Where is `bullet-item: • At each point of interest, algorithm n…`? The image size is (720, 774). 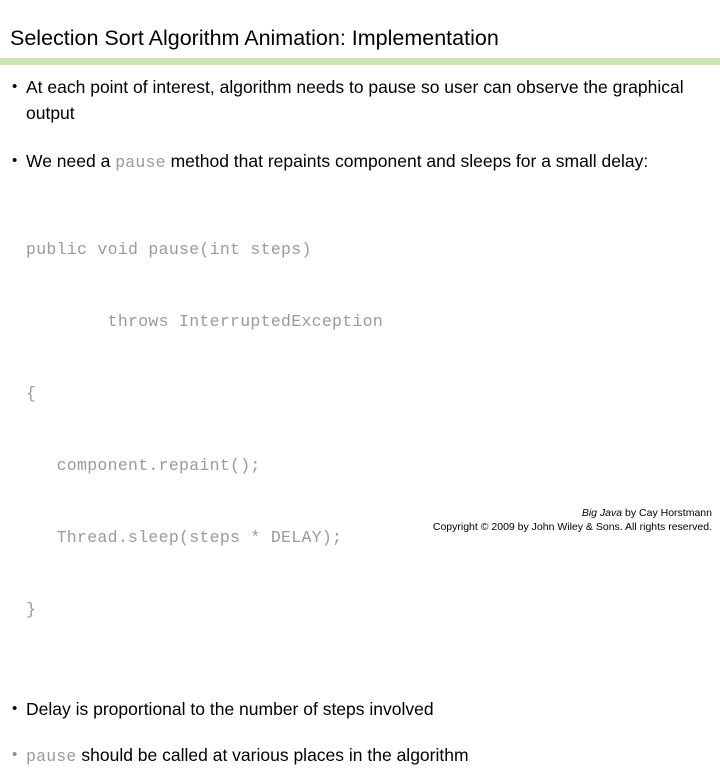
bullet-item: • At each point of interest, algorithm n… is located at coordinates (360, 100).